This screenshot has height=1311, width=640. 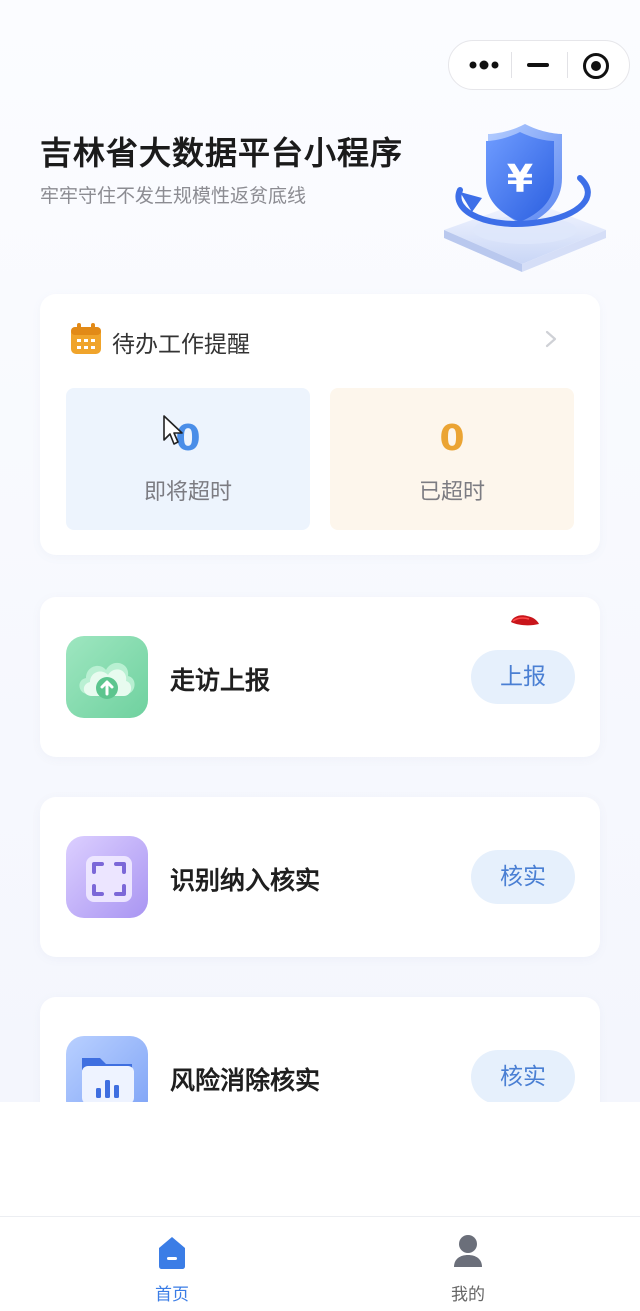 I want to click on risk-elimination-label: 风险消除核实, so click(x=245, y=1080).